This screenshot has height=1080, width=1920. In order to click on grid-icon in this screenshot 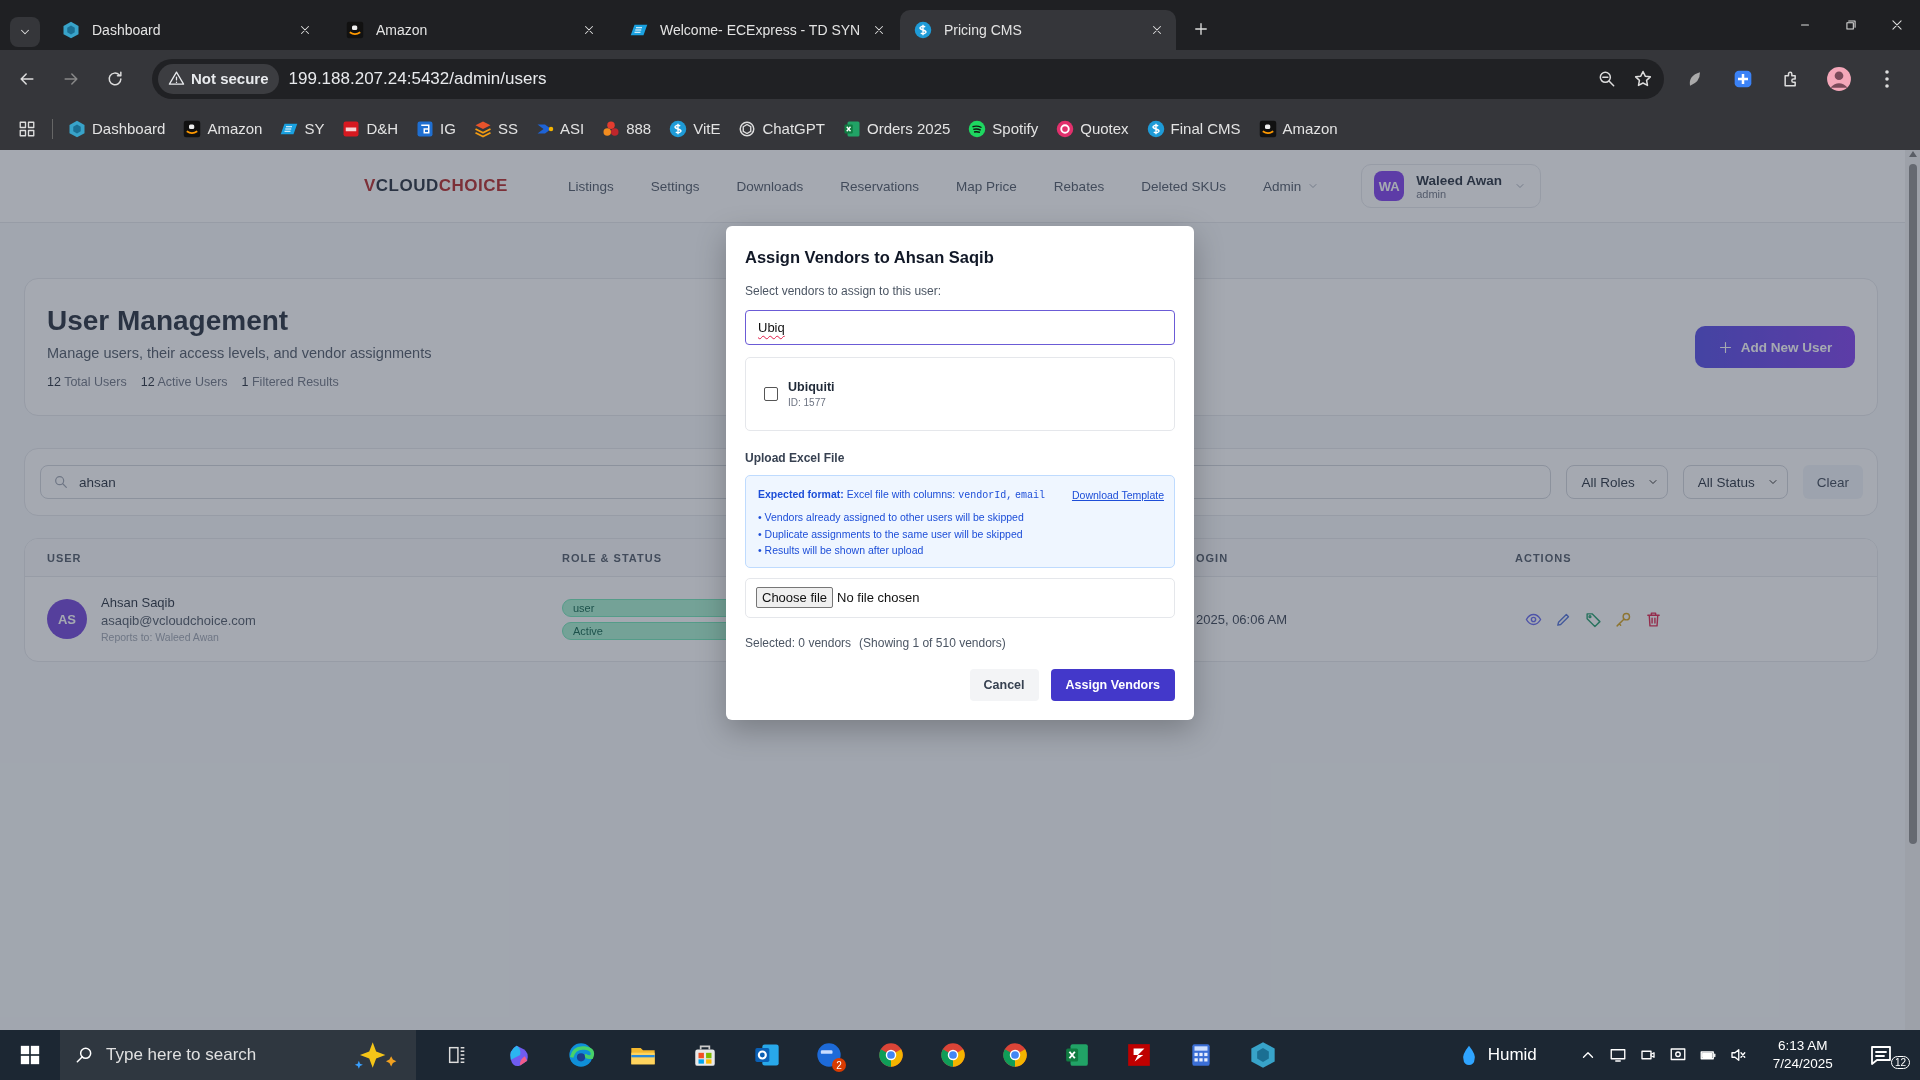, I will do `click(27, 128)`.